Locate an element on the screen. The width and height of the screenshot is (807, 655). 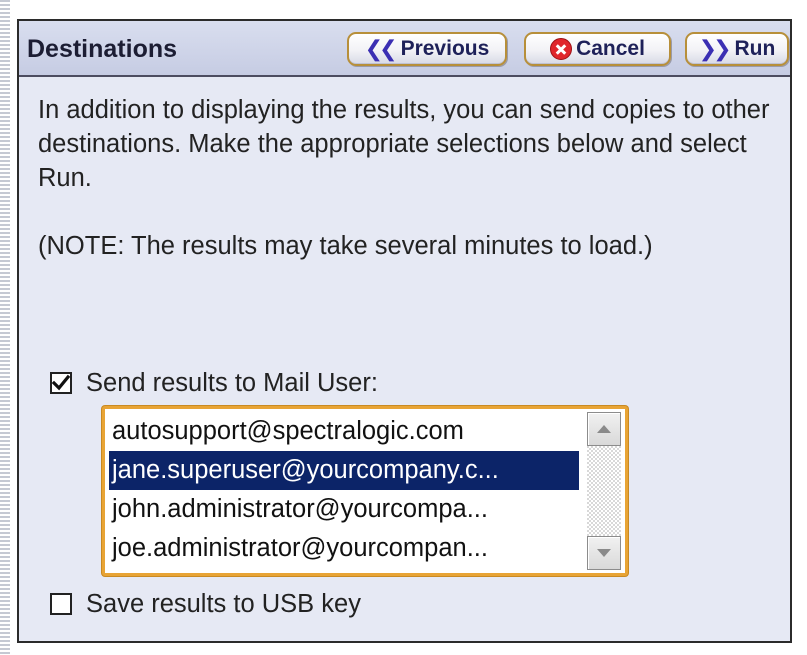
cancel-button: Cancel is located at coordinates (597, 49).